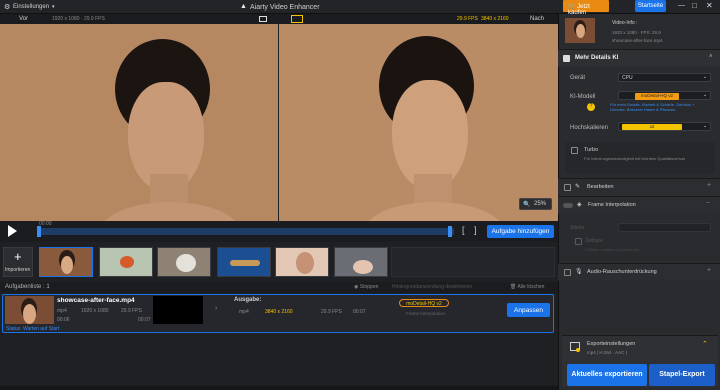  Describe the element at coordinates (639, 187) in the screenshot. I see `section-edit: ✎ Bearbeiten +` at that location.